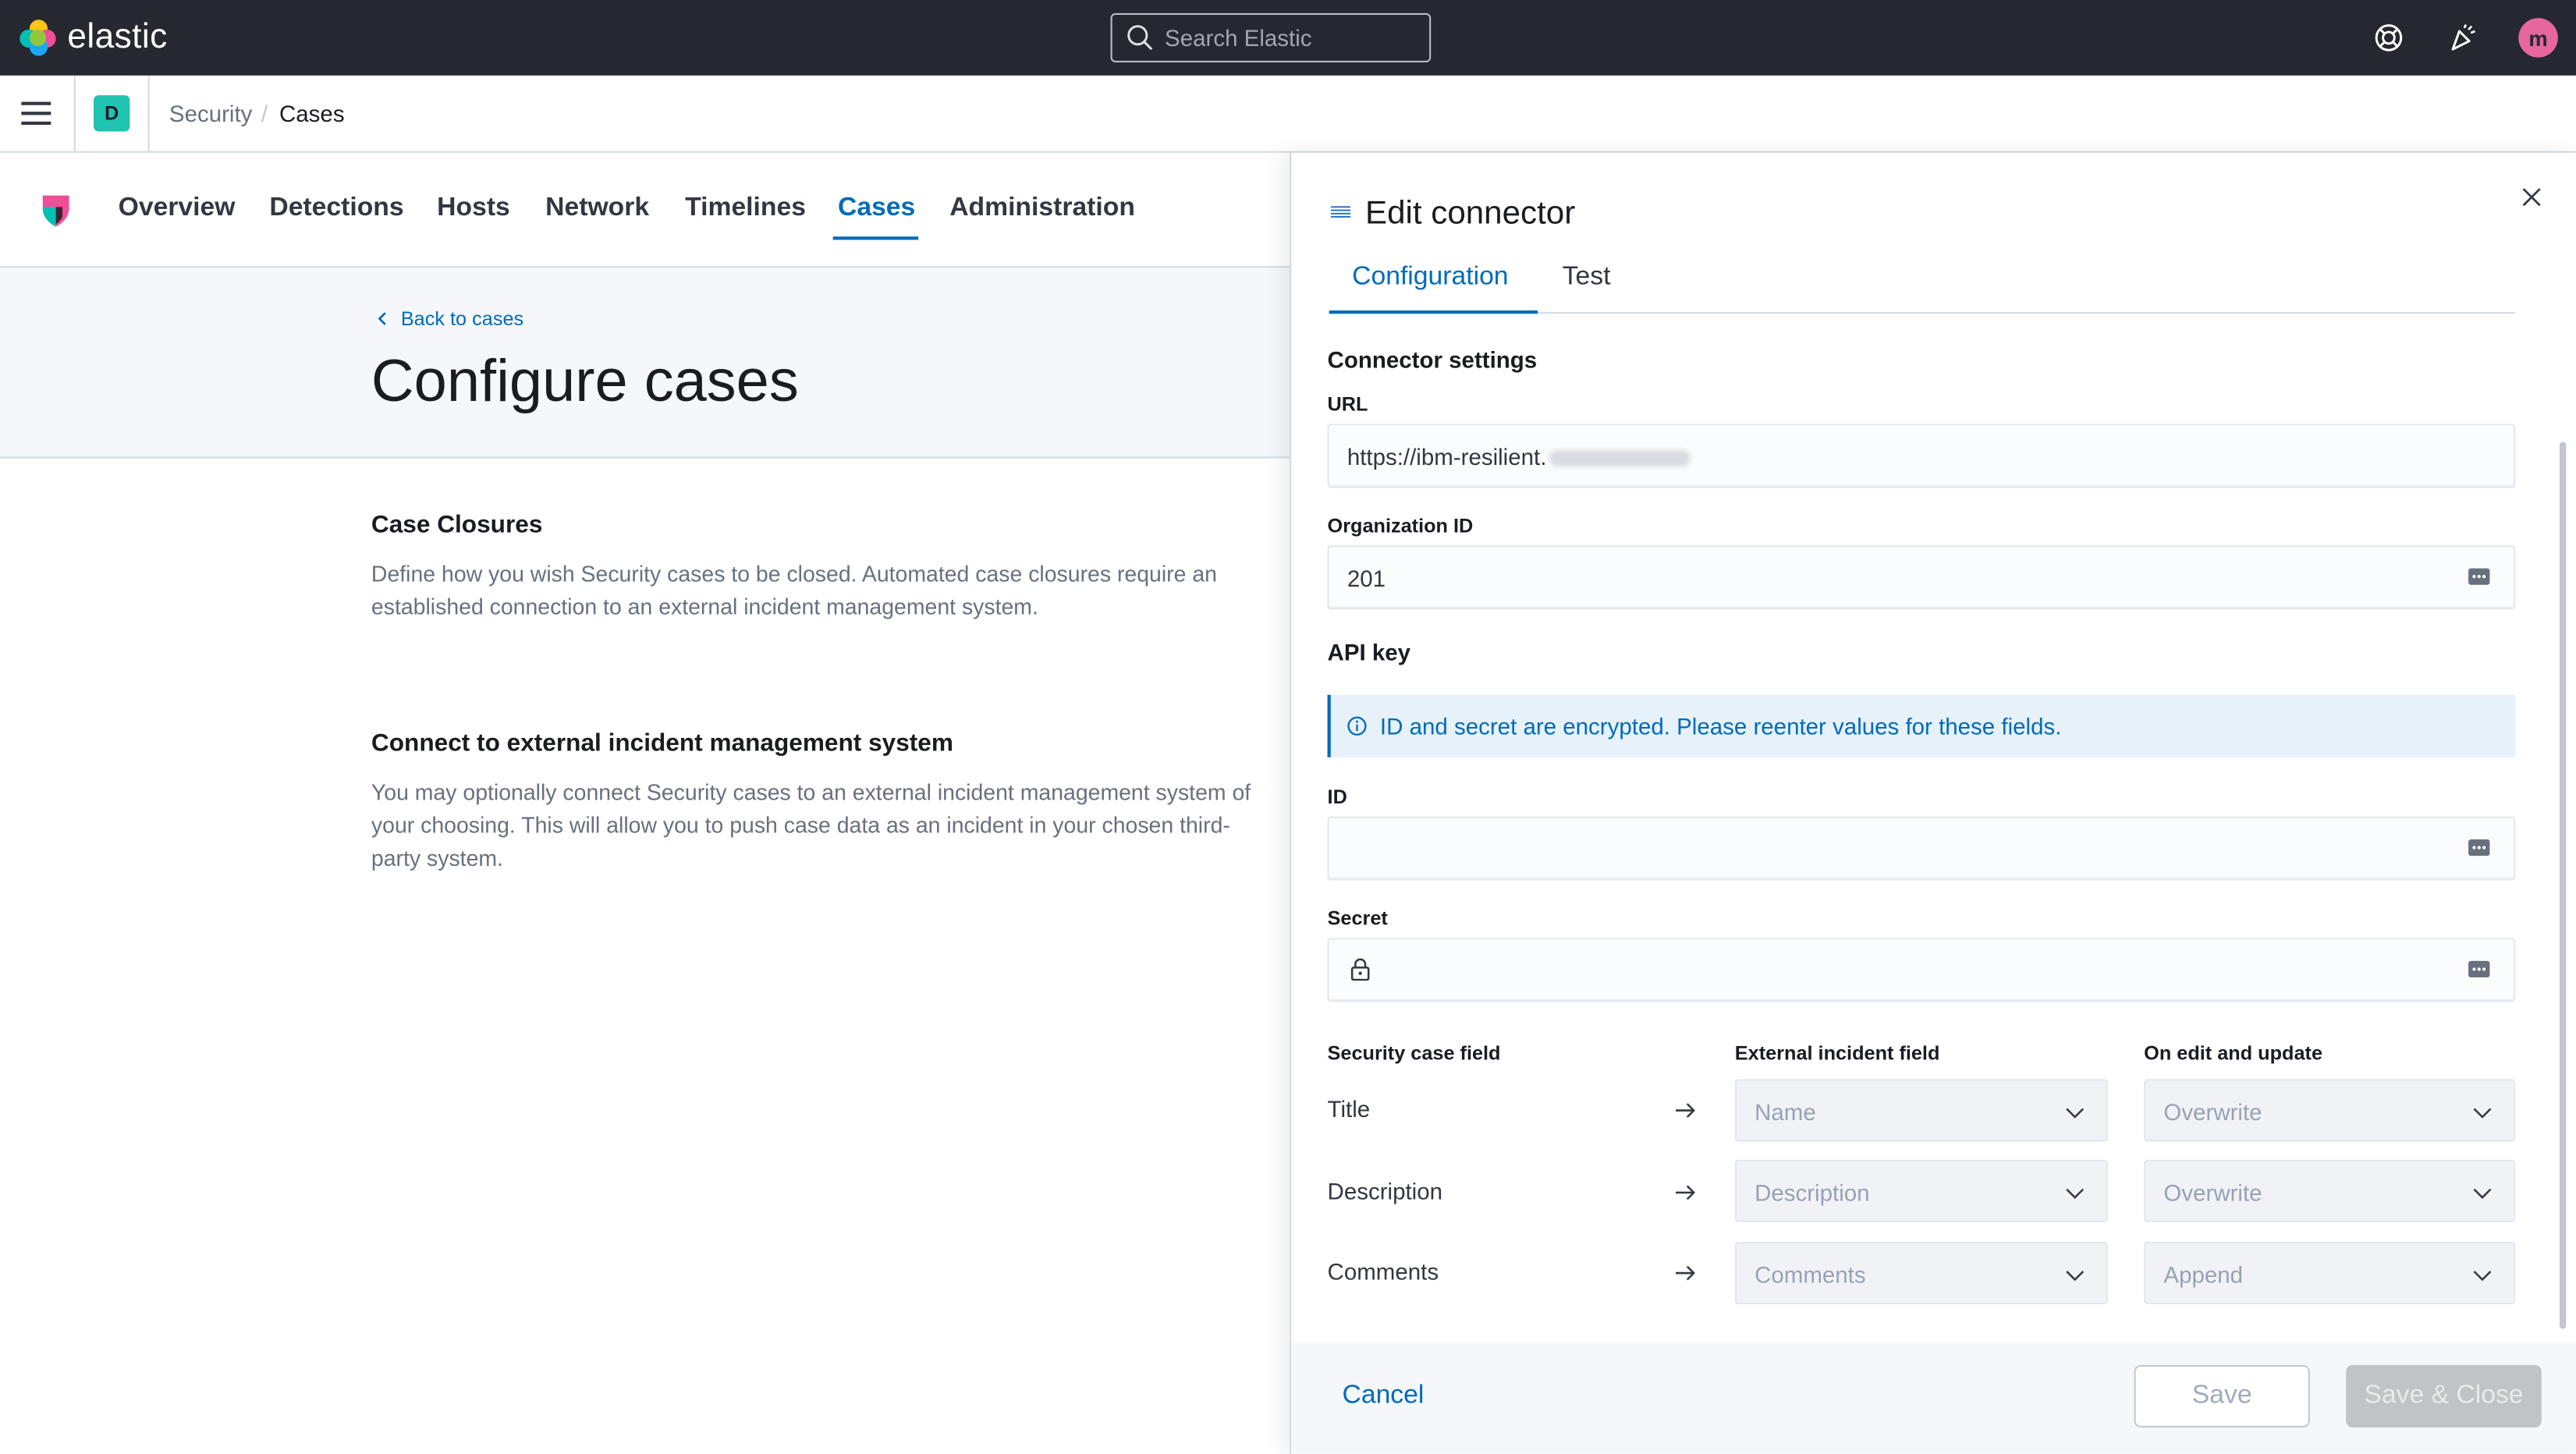 The width and height of the screenshot is (2576, 1454). I want to click on tab-timelines: Timelines, so click(745, 208).